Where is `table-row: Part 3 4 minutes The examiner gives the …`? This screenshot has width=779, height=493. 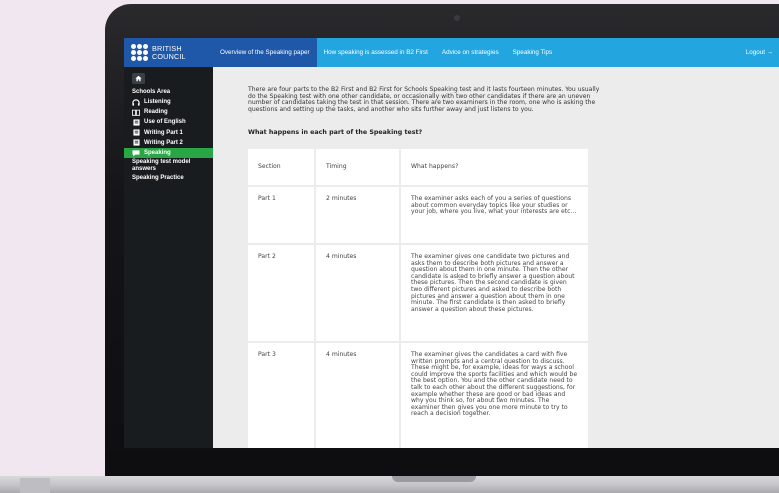
table-row: Part 3 4 minutes The examiner gives the … is located at coordinates (419, 395).